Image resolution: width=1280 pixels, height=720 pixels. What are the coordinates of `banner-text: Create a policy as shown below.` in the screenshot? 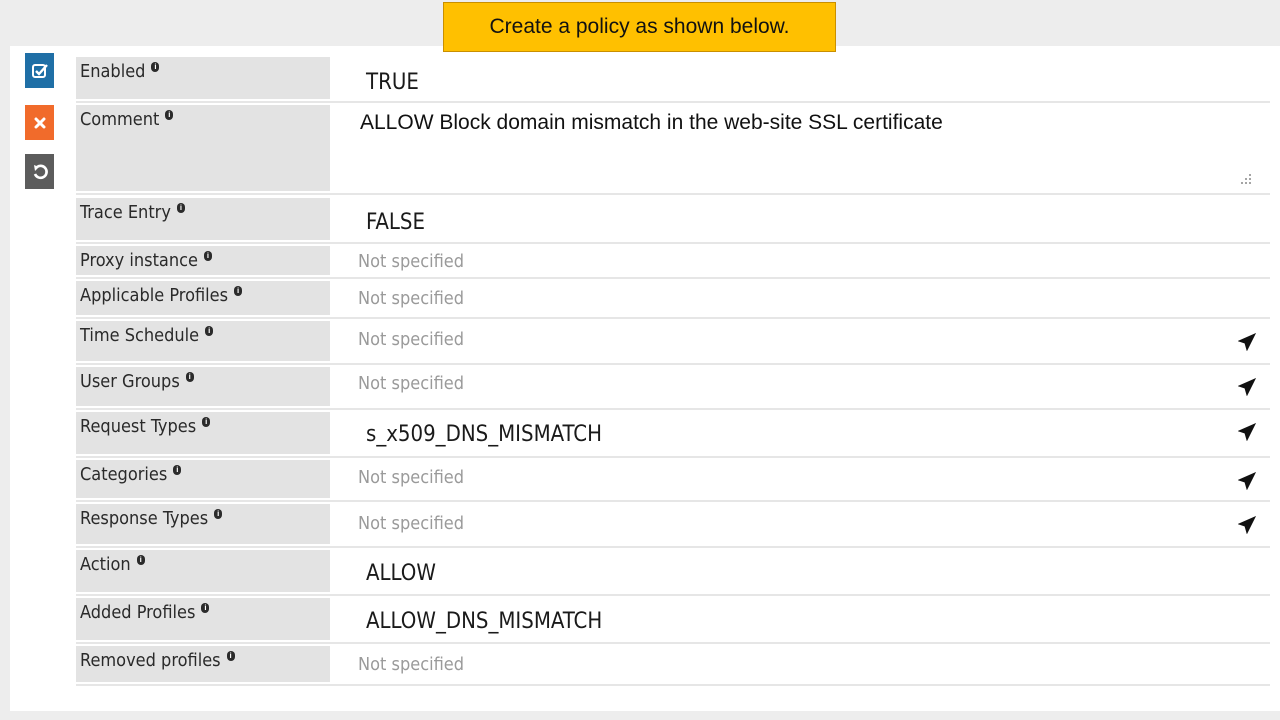 It's located at (639, 26).